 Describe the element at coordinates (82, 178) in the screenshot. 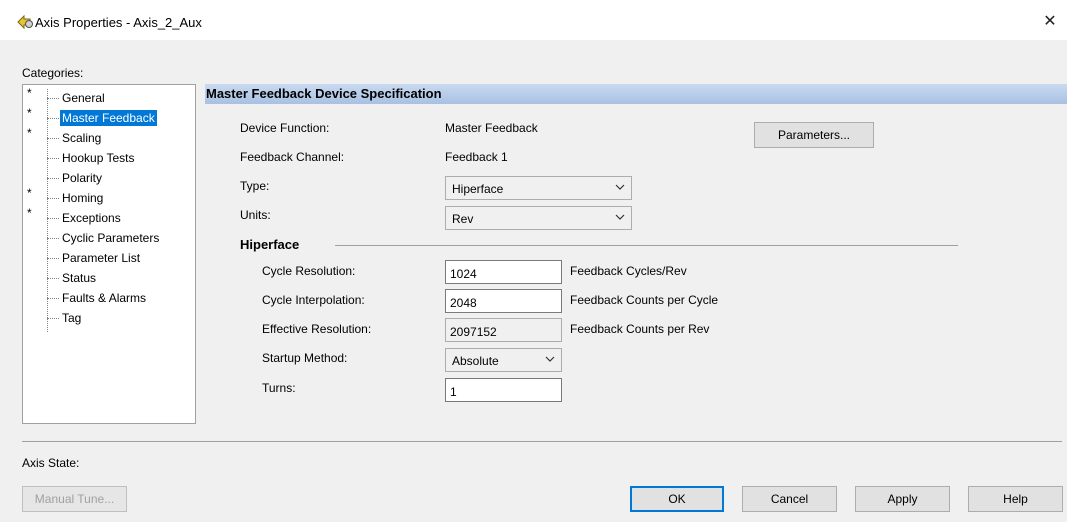

I see `tree-item-label: Polarity` at that location.